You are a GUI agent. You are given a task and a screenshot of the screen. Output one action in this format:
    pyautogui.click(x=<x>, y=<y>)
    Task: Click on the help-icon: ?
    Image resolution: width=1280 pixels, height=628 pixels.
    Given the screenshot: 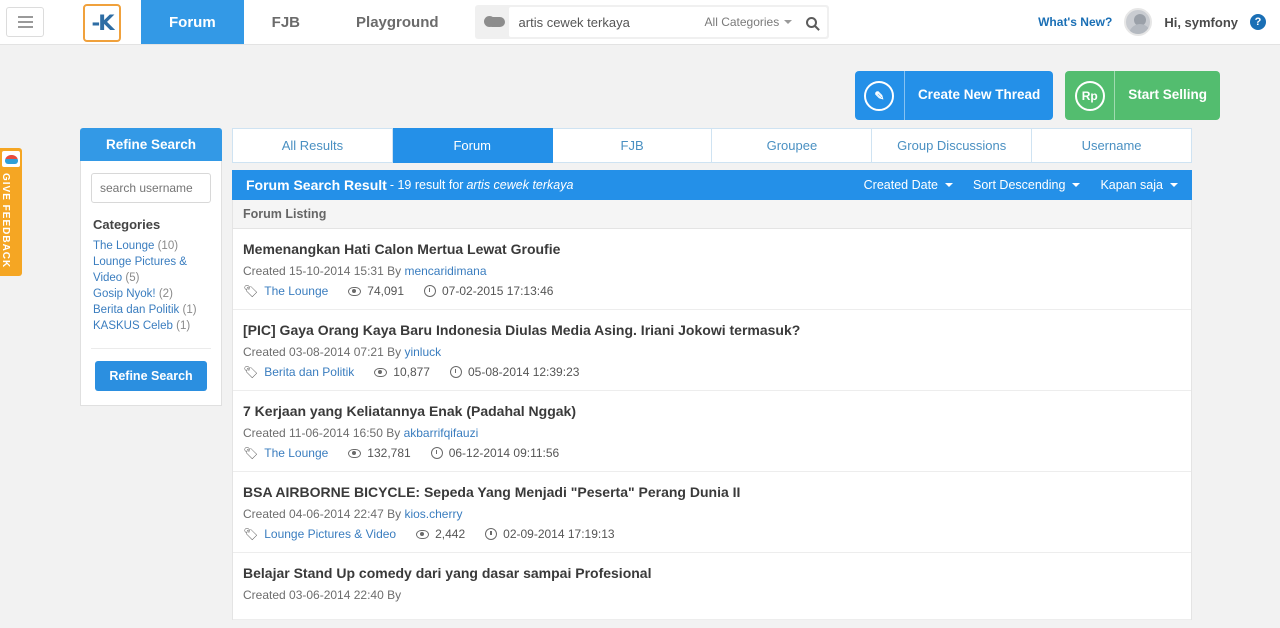 What is the action you would take?
    pyautogui.click(x=1258, y=22)
    